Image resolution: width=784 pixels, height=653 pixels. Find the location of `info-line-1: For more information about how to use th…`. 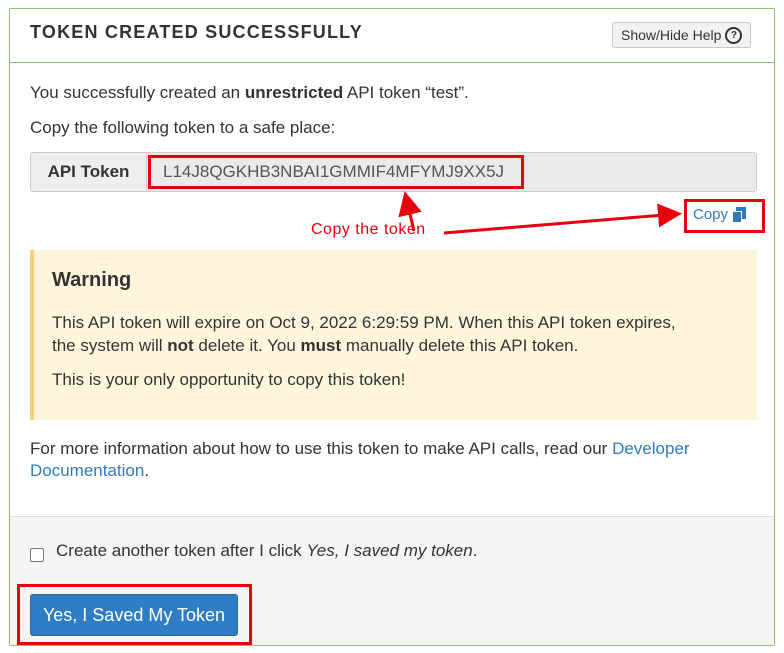

info-line-1: For more information about how to use th… is located at coordinates (360, 449).